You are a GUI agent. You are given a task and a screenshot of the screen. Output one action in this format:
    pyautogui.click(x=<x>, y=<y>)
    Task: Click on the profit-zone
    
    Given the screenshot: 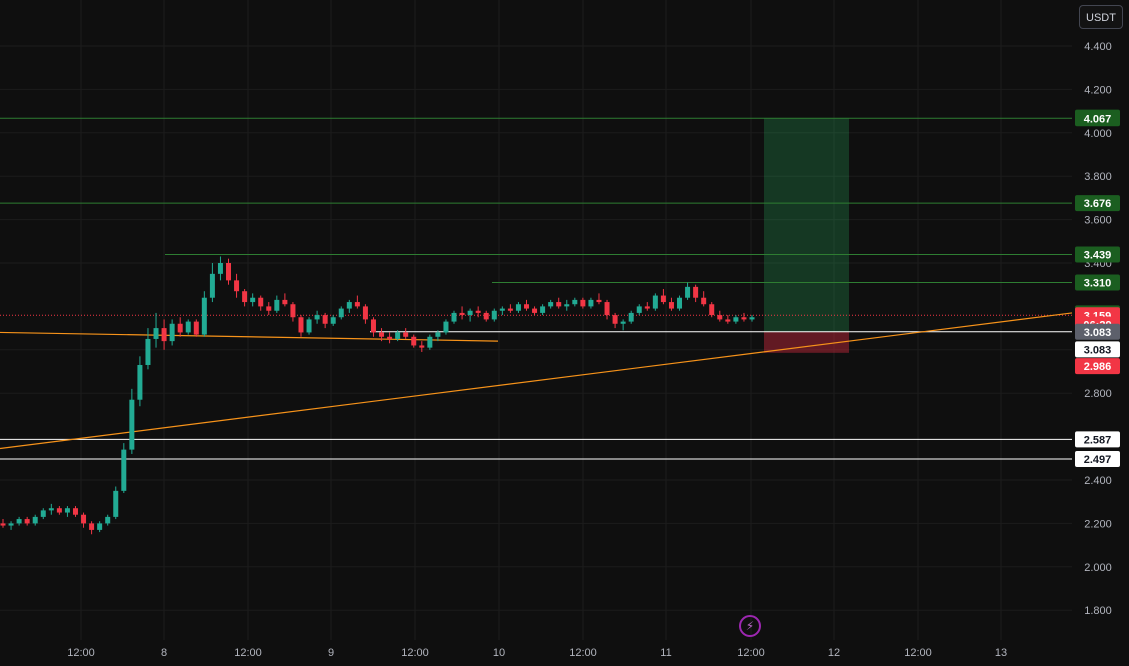 What is the action you would take?
    pyautogui.click(x=806, y=225)
    